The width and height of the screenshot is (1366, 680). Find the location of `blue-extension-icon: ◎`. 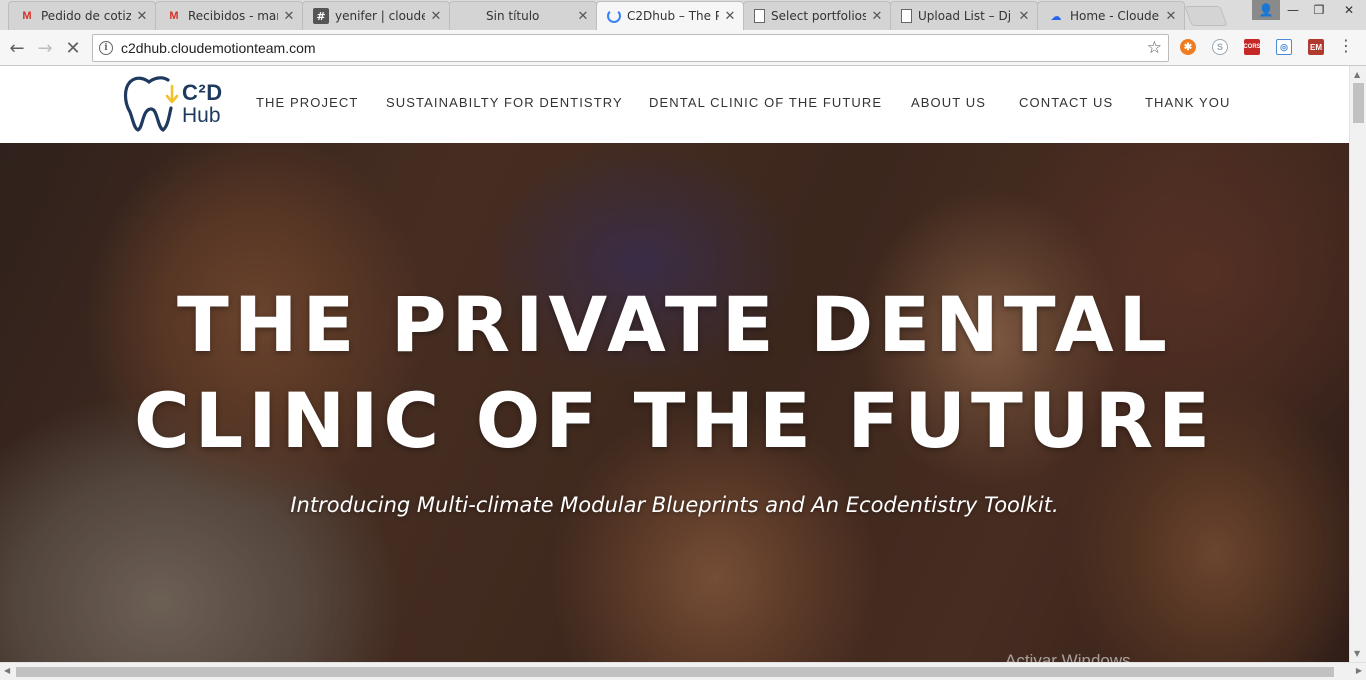

blue-extension-icon: ◎ is located at coordinates (1284, 47).